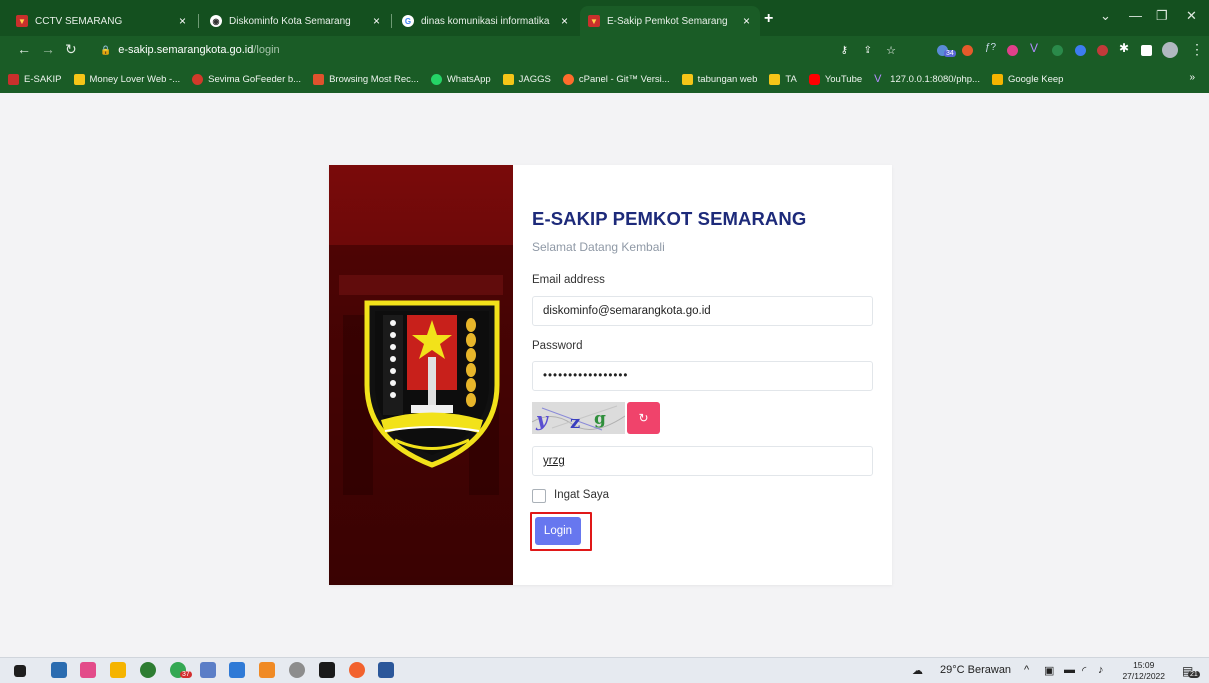 This screenshot has height=683, width=1209. What do you see at coordinates (1197, 49) in the screenshot?
I see `menu-icon: ⋮` at bounding box center [1197, 49].